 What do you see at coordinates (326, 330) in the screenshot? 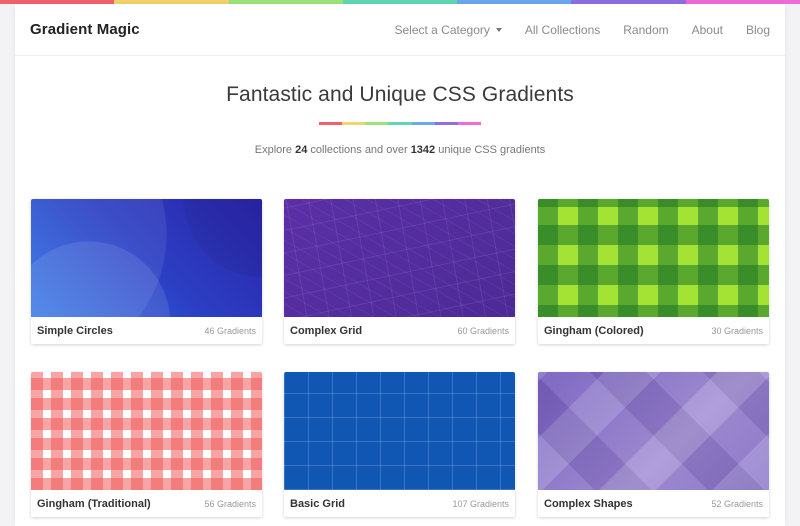
I see `collection-title: Complex Grid` at bounding box center [326, 330].